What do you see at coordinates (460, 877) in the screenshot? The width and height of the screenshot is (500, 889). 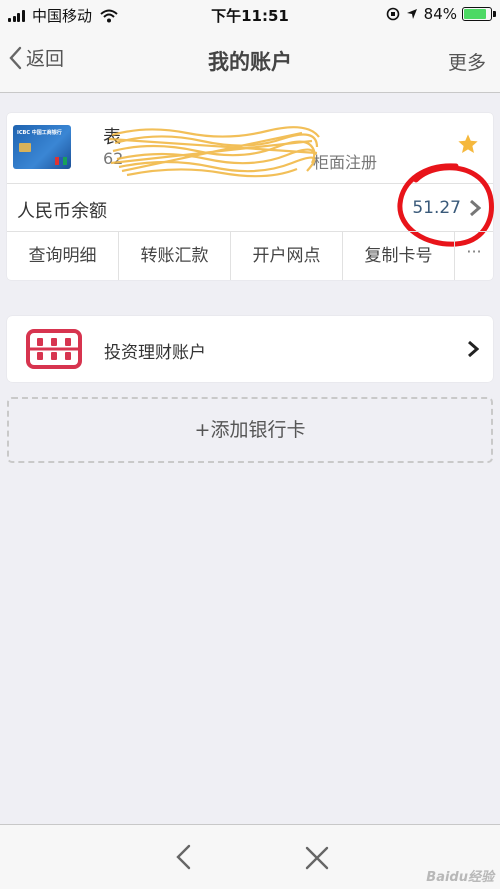 I see `watermark: Baidu经验` at bounding box center [460, 877].